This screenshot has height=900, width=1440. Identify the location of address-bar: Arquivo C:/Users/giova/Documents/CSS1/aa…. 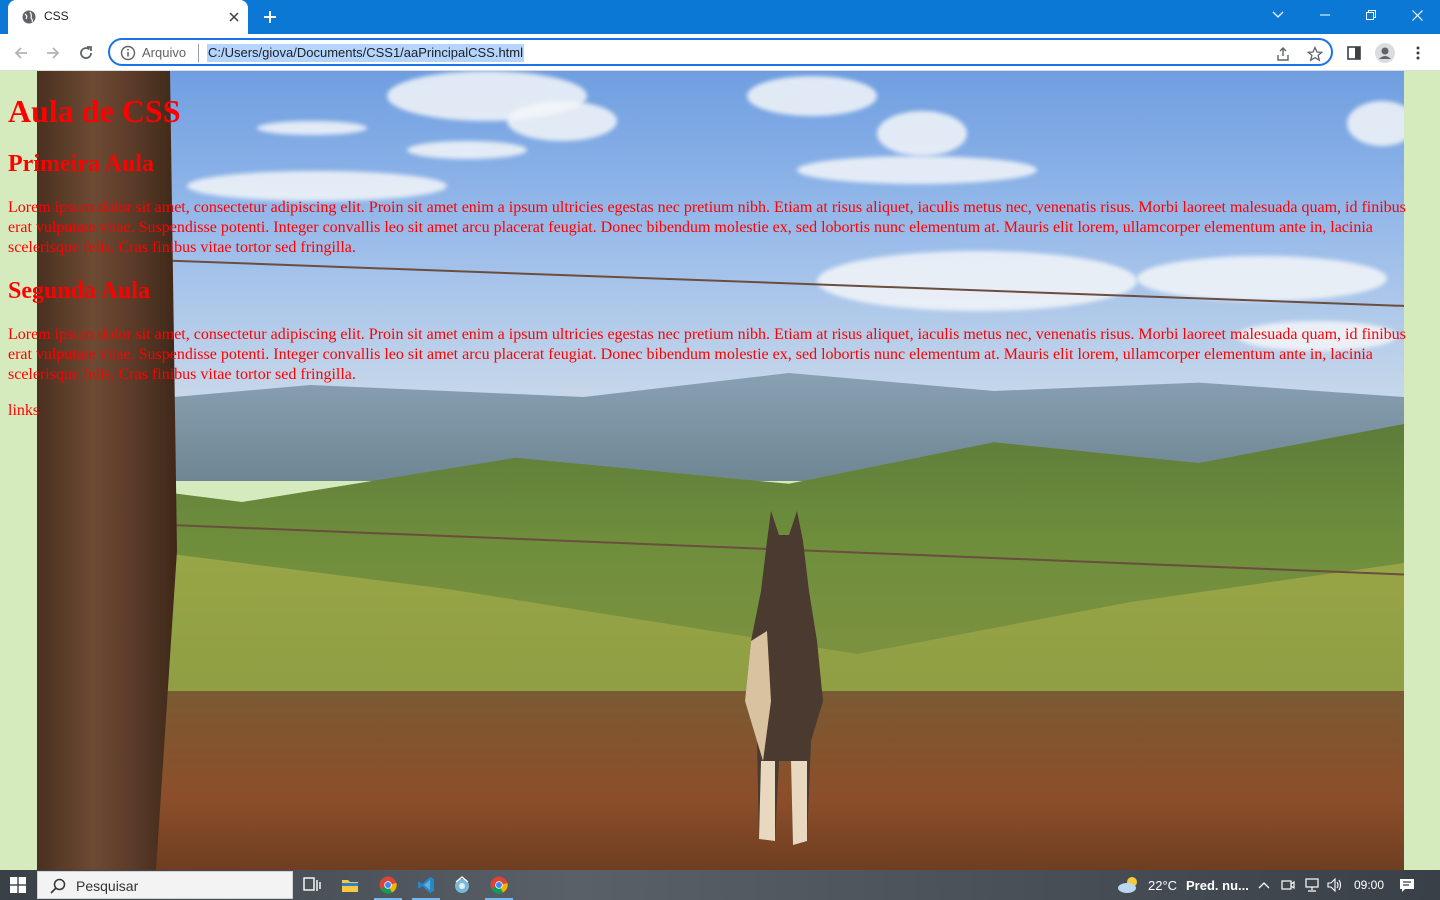
(720, 52).